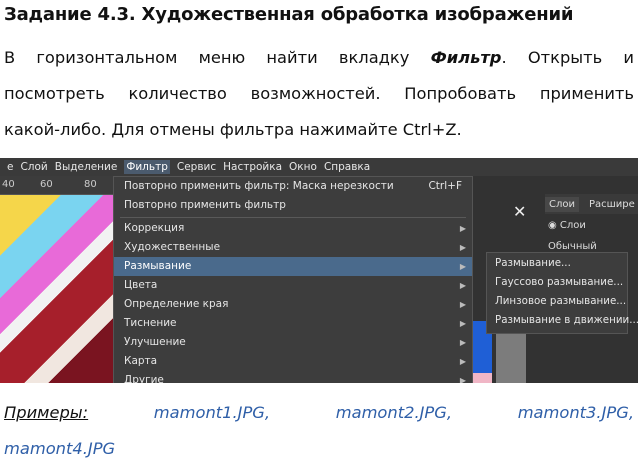  I want to click on menu-item-label: Цвета, so click(141, 285).